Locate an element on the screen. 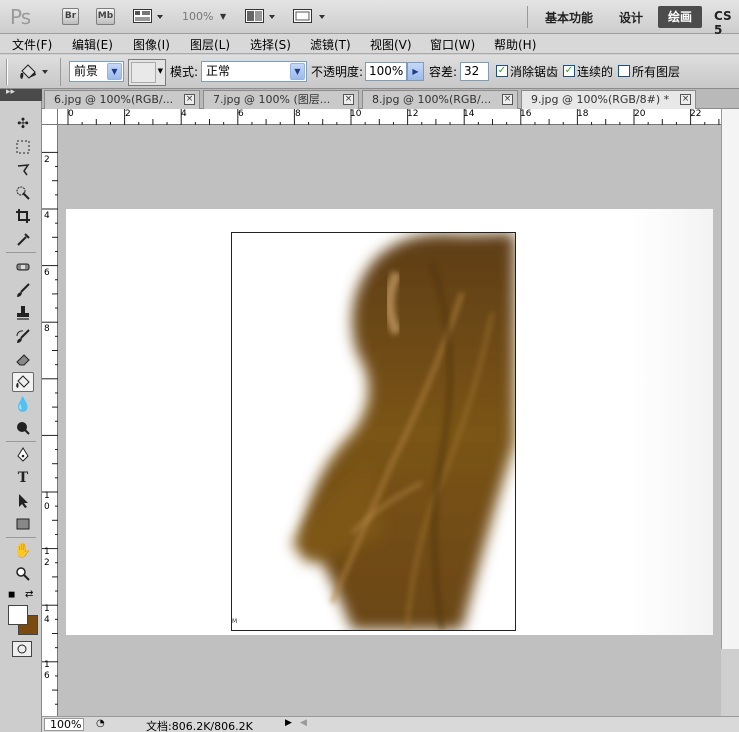  path-selection-tool is located at coordinates (23, 501).